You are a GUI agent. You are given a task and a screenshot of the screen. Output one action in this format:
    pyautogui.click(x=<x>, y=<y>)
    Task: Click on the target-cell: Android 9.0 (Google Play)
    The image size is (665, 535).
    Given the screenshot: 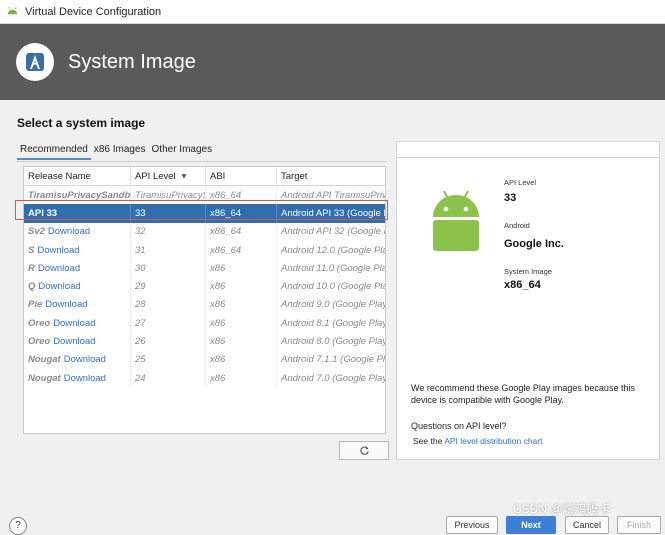 What is the action you would take?
    pyautogui.click(x=333, y=305)
    